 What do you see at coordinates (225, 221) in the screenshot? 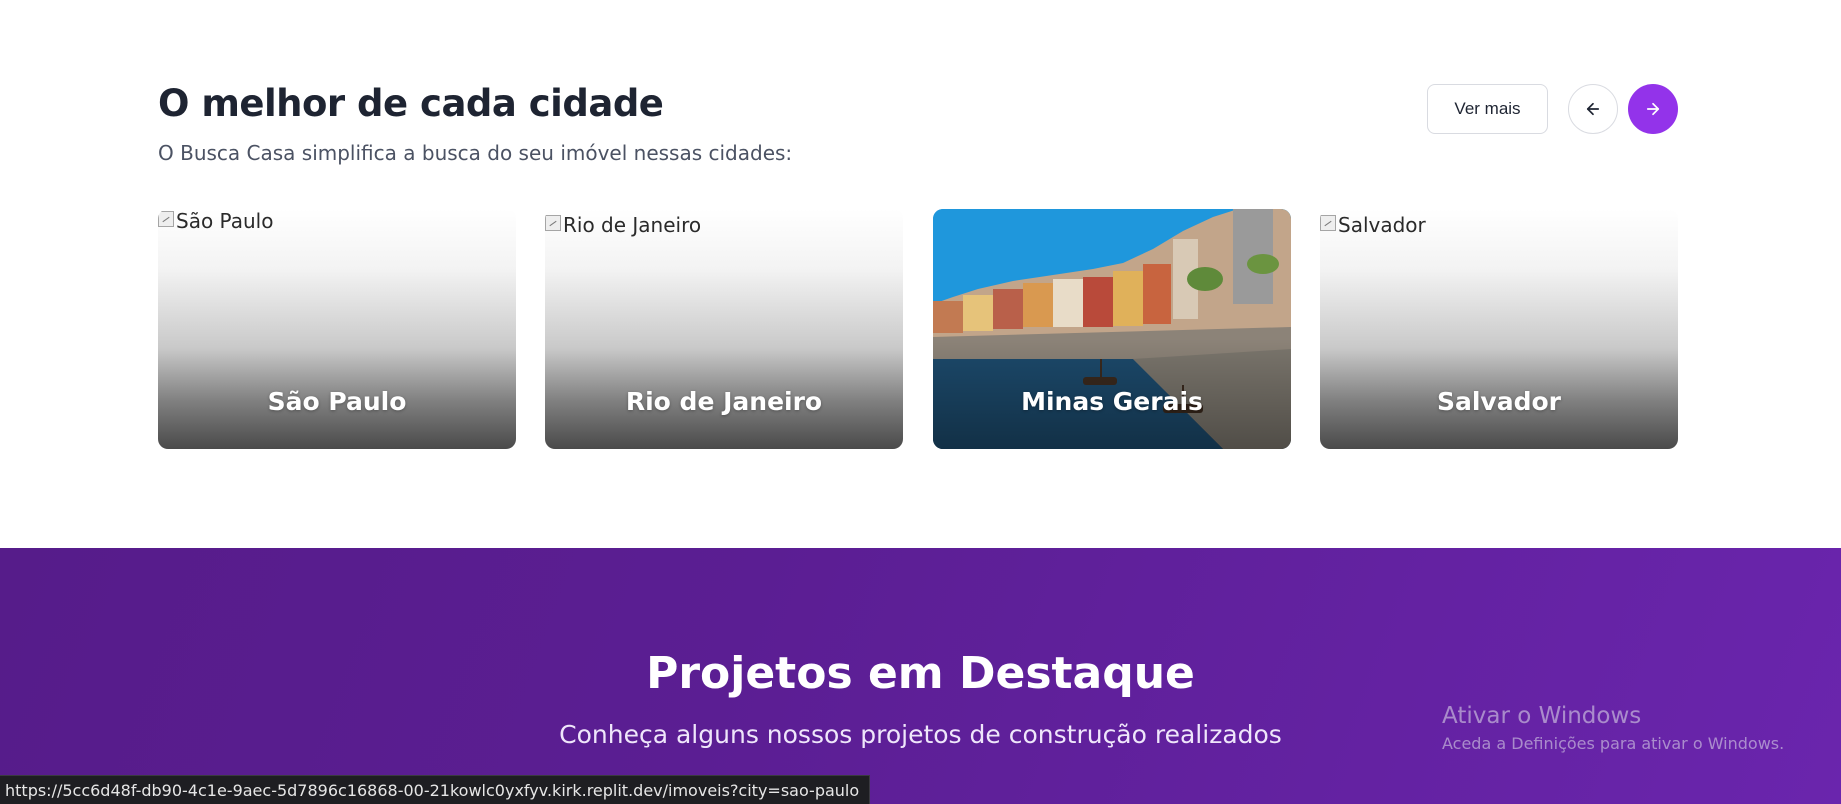
I see `image-alt-text: São Paulo` at bounding box center [225, 221].